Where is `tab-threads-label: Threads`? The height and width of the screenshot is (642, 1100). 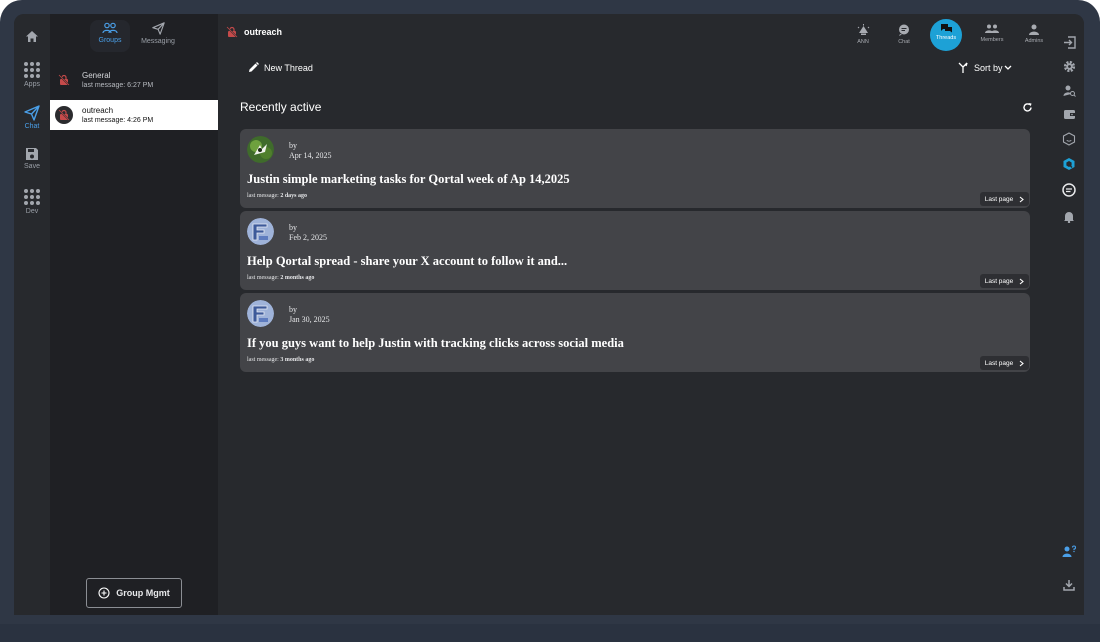 tab-threads-label: Threads is located at coordinates (946, 38).